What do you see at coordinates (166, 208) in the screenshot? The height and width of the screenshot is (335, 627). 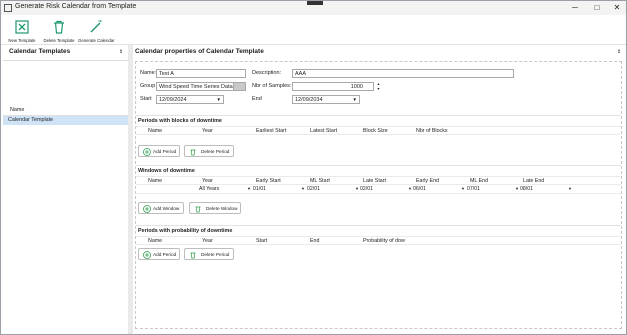 I see `add-window-label: Add Window` at bounding box center [166, 208].